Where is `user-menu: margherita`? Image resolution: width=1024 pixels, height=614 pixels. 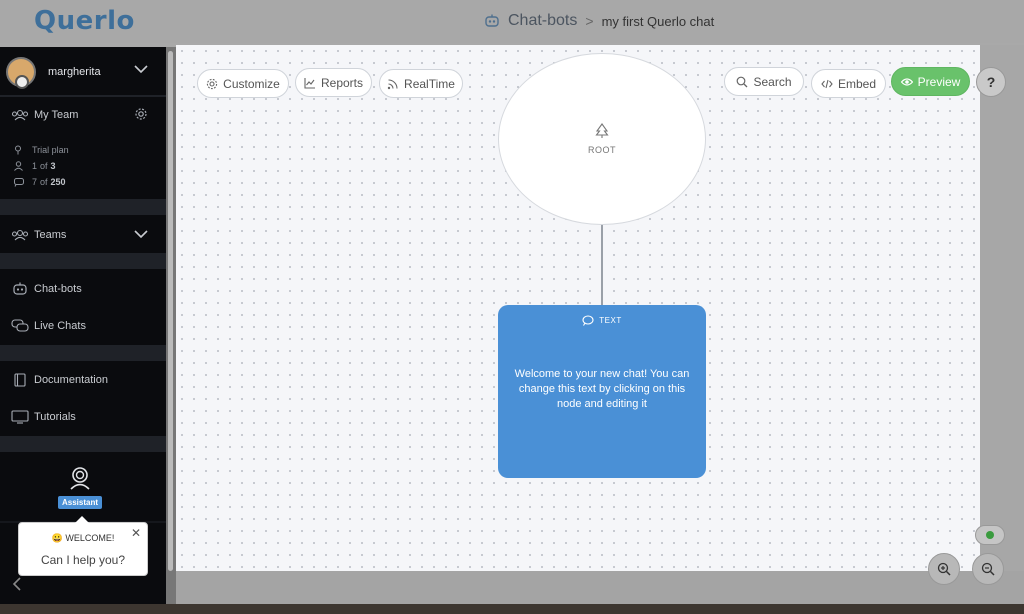
user-menu: margherita is located at coordinates (83, 72).